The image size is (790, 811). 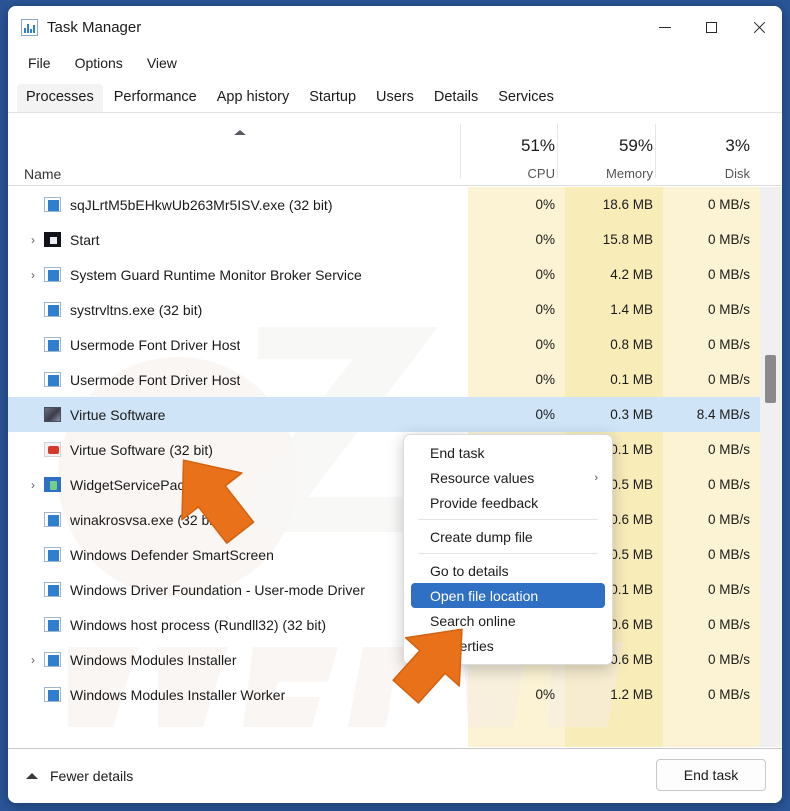 I want to click on maximize-button, so click(x=711, y=27).